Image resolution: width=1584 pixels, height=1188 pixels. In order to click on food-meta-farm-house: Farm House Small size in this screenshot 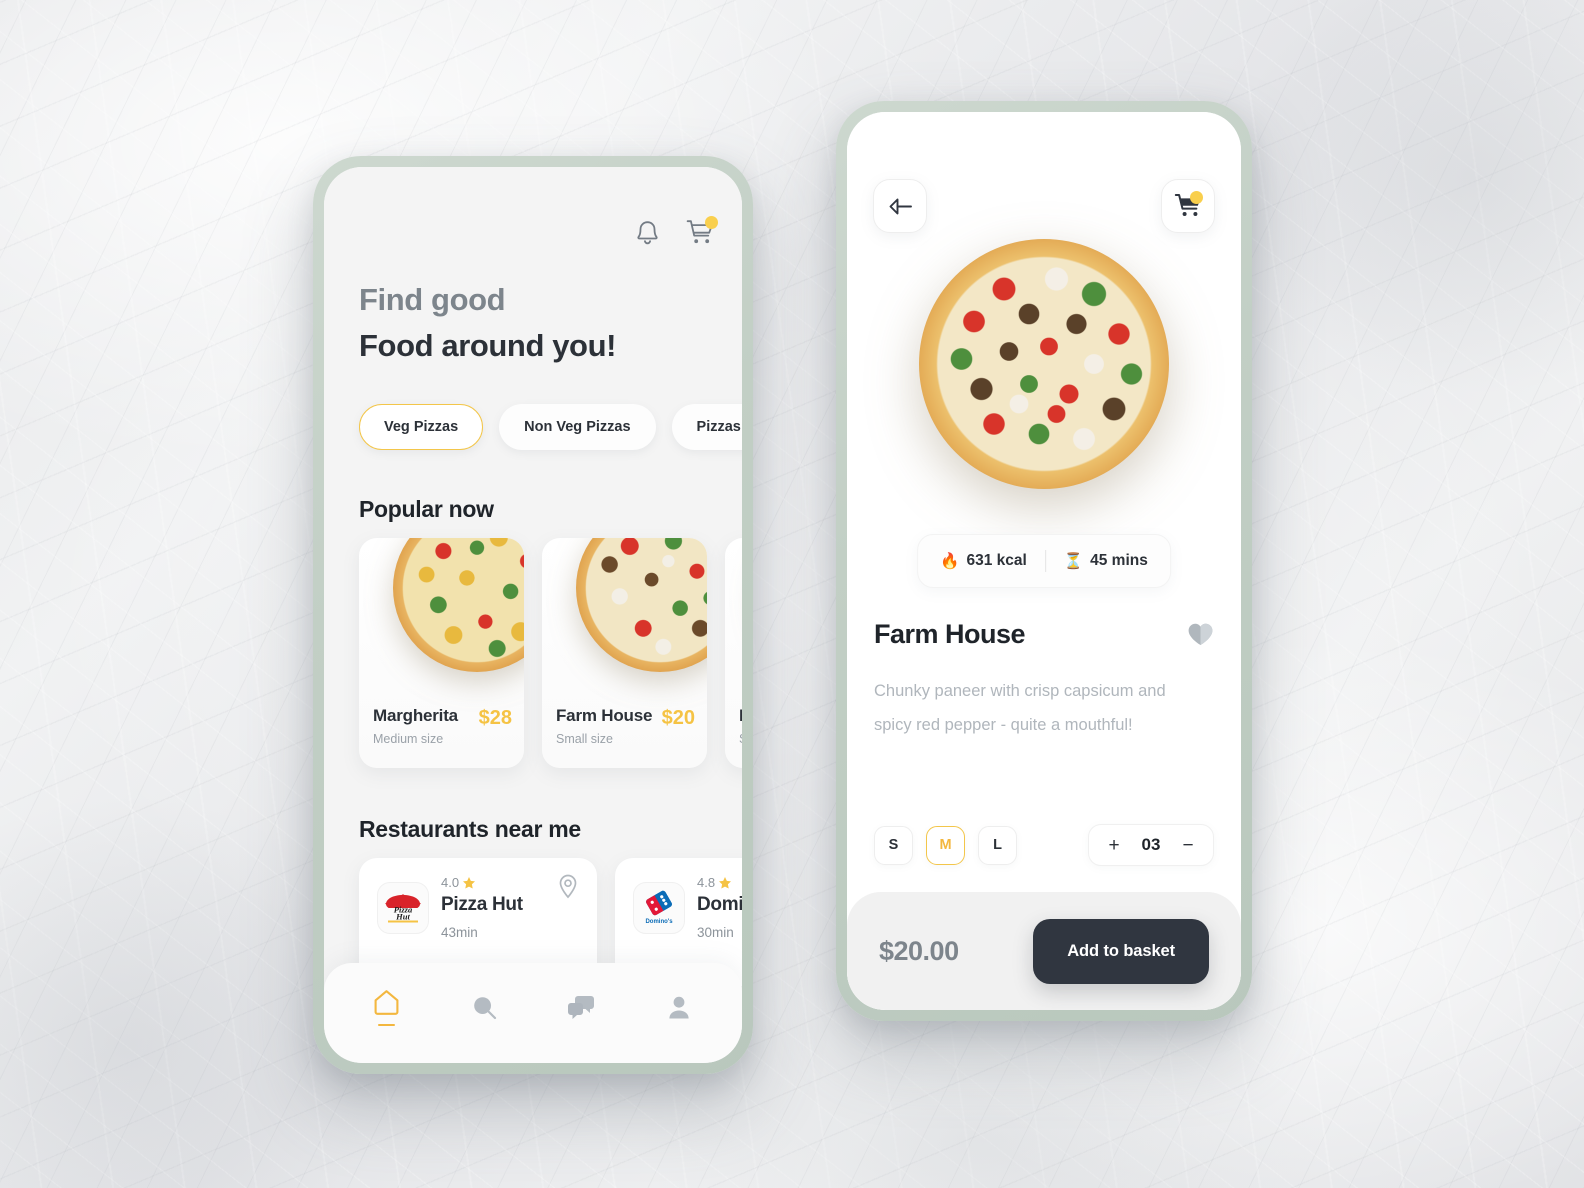, I will do `click(625, 726)`.